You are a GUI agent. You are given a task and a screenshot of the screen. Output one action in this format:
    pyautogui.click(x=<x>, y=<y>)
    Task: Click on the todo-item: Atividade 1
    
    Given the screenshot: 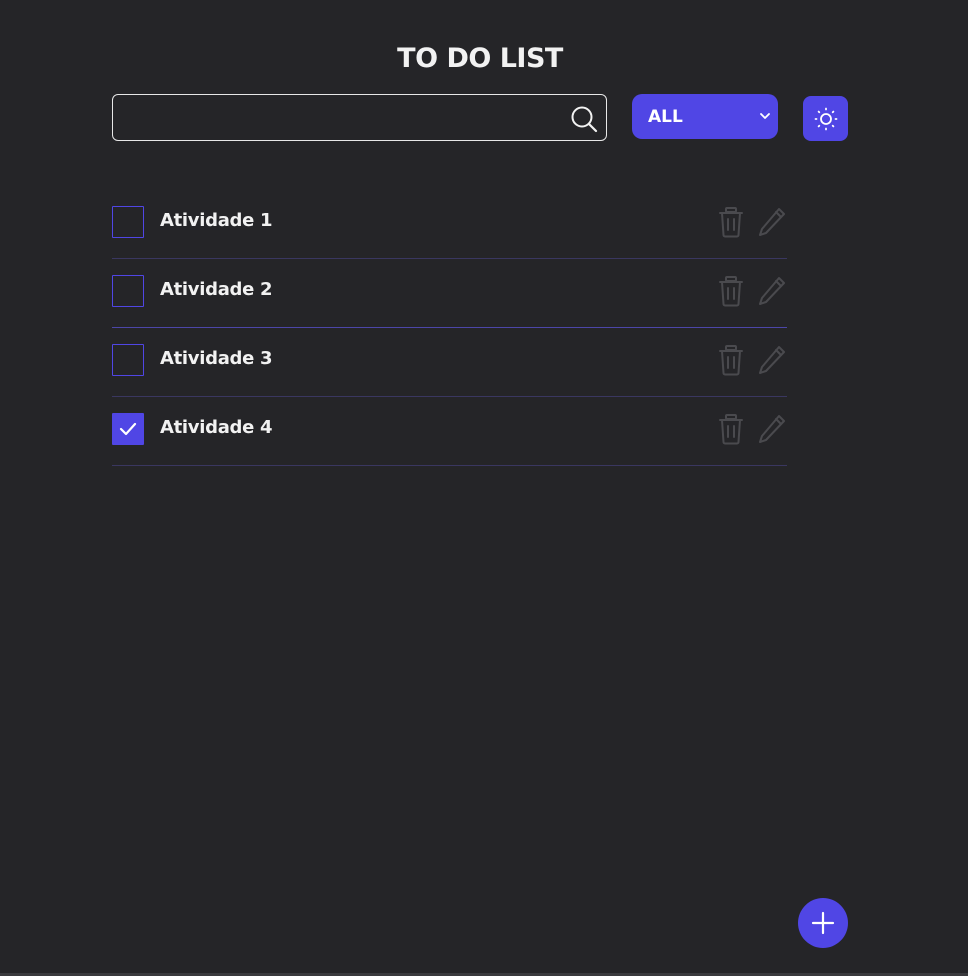 What is the action you would take?
    pyautogui.click(x=449, y=224)
    